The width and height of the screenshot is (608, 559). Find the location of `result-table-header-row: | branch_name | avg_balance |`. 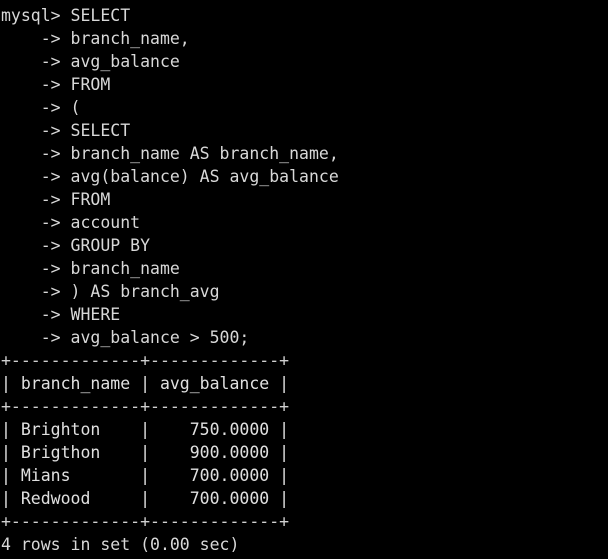

result-table-header-row: | branch_name | avg_balance | is located at coordinates (145, 383).